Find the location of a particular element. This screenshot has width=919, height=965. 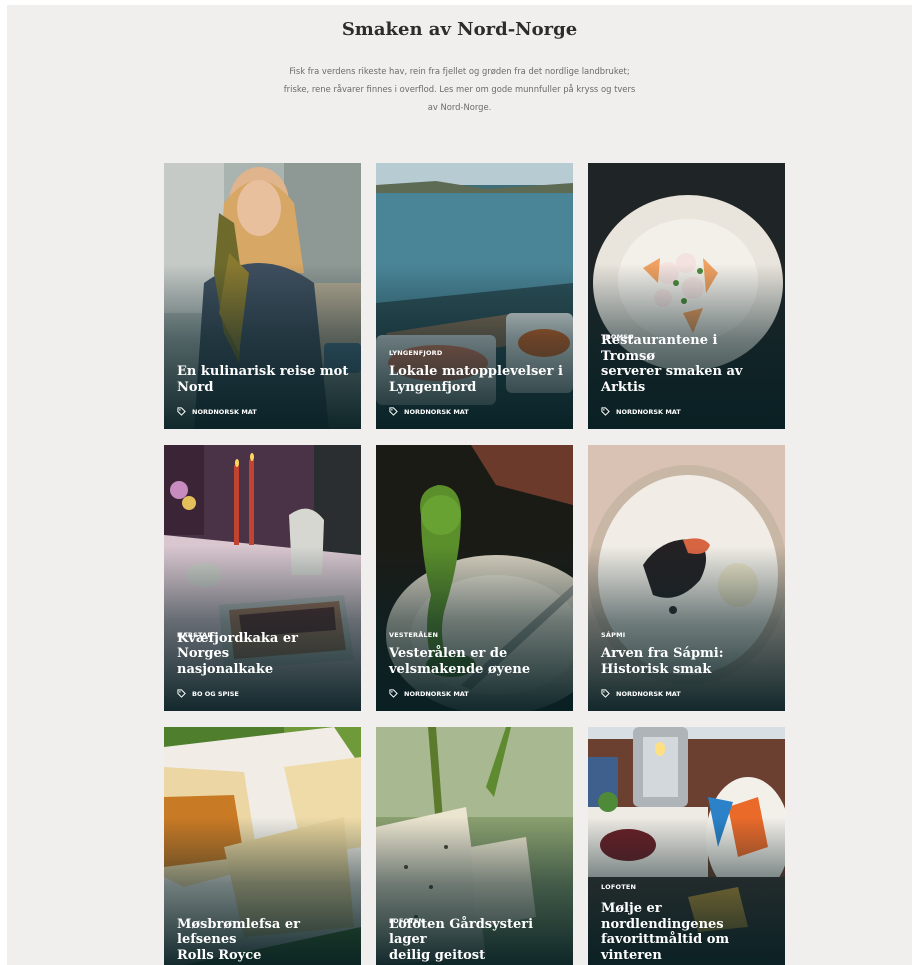

article-region: SÁPMI is located at coordinates (613, 635).